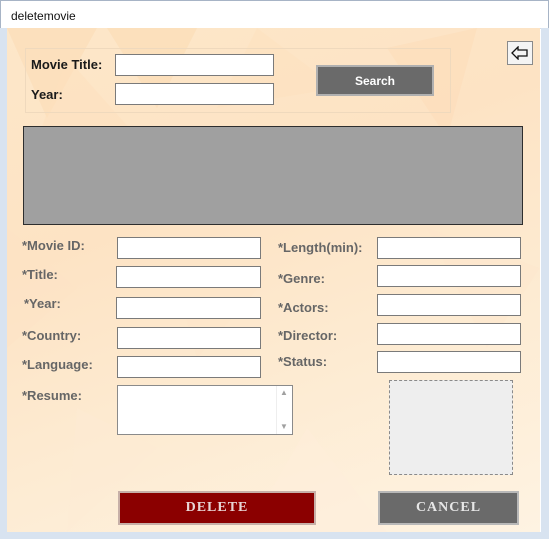 The width and height of the screenshot is (549, 539). What do you see at coordinates (42, 303) in the screenshot?
I see `year-field-label: *Year:` at bounding box center [42, 303].